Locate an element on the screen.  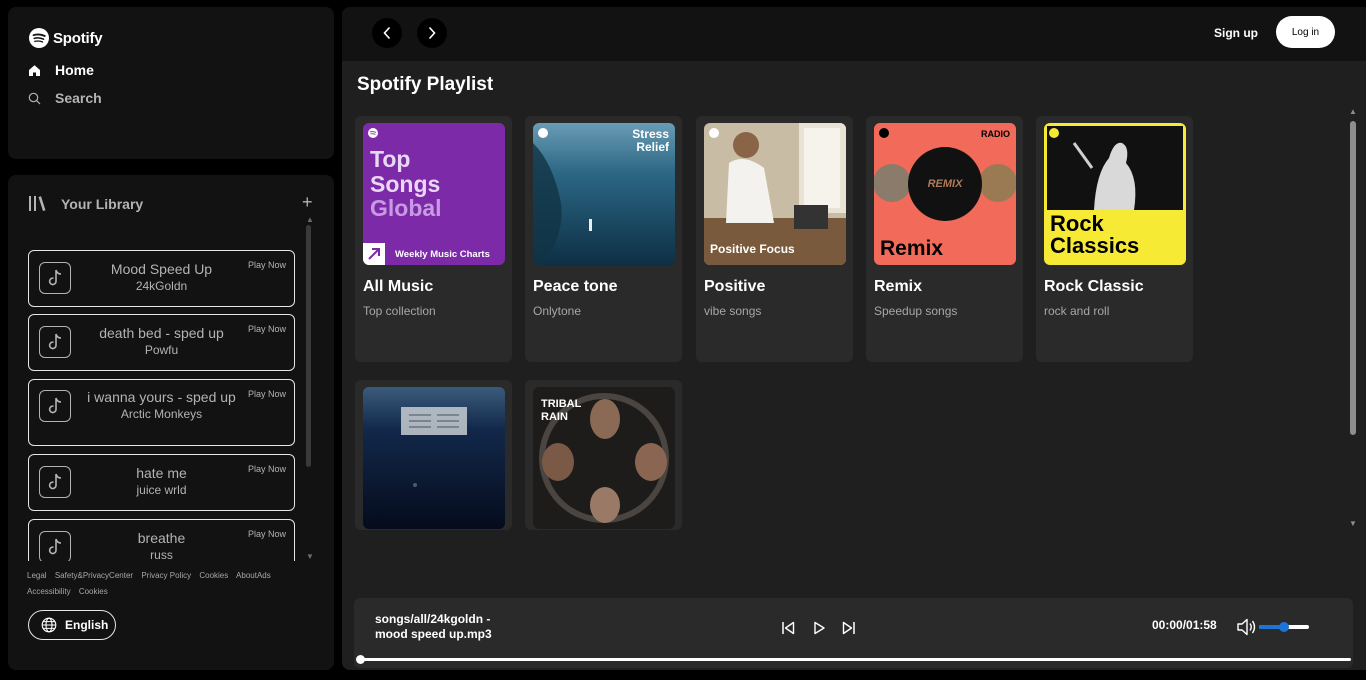
song-artist: russ is located at coordinates (161, 554).